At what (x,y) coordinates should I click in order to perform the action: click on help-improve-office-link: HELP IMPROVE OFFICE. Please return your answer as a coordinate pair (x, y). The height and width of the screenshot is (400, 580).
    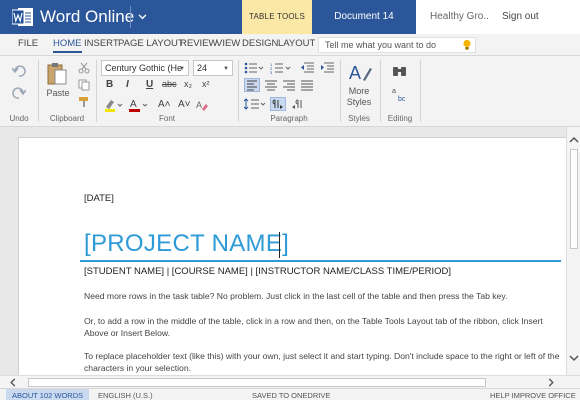
    Looking at the image, I should click on (533, 394).